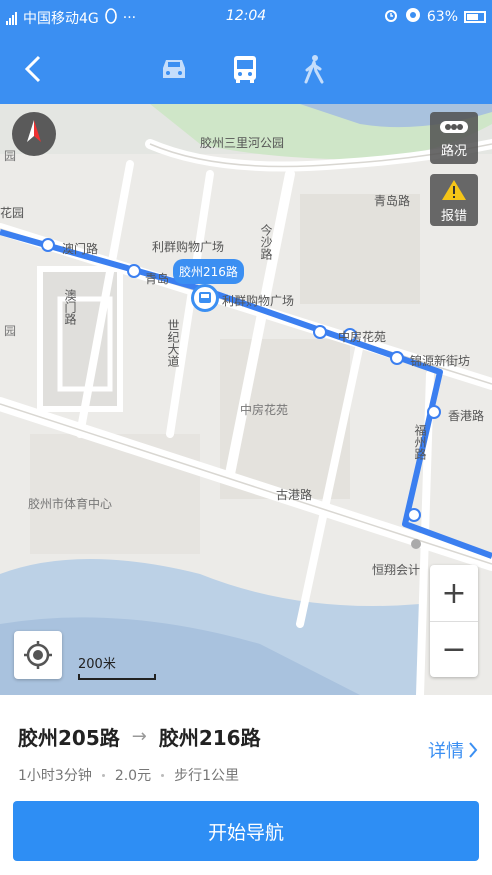 The height and width of the screenshot is (875, 492). I want to click on location-icon, so click(413, 17).